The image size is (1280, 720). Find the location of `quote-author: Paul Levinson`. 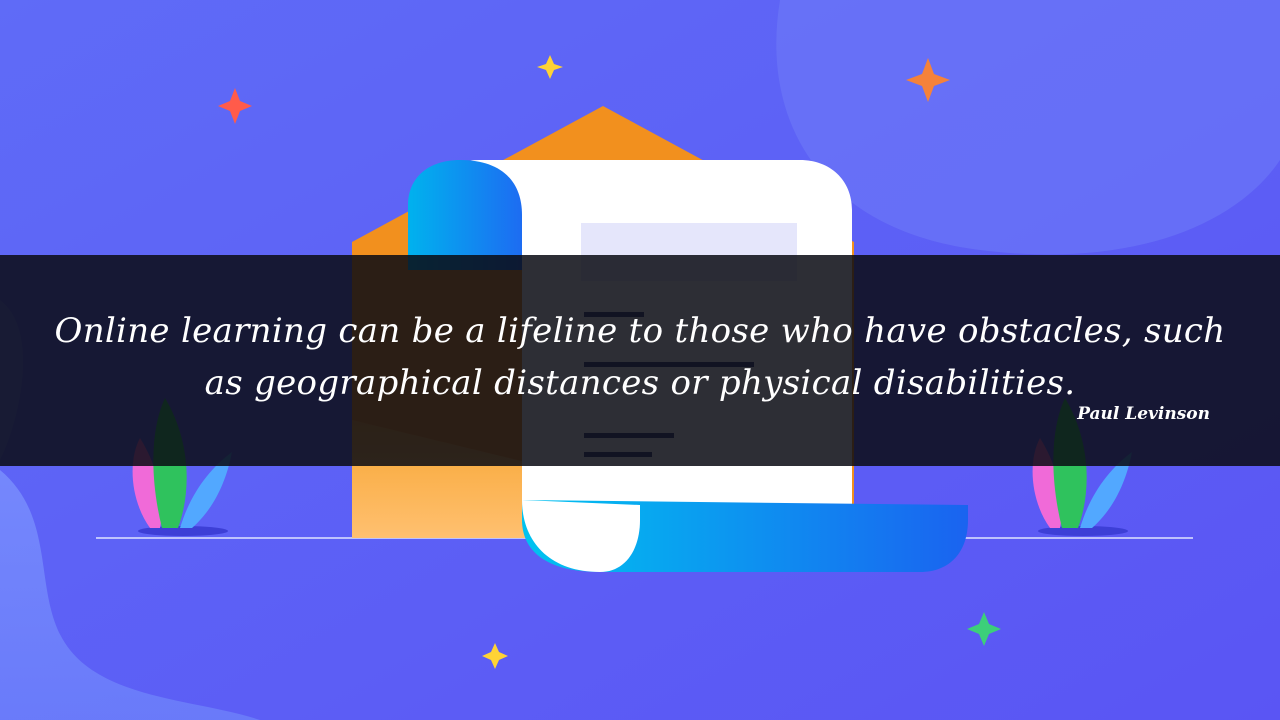

quote-author: Paul Levinson is located at coordinates (1143, 414).